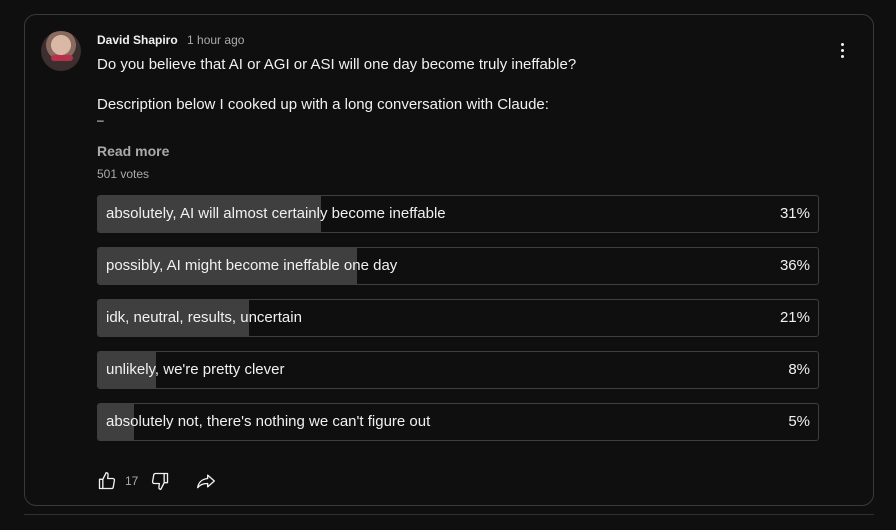  Describe the element at coordinates (133, 151) in the screenshot. I see `read-more-button: Read more` at that location.